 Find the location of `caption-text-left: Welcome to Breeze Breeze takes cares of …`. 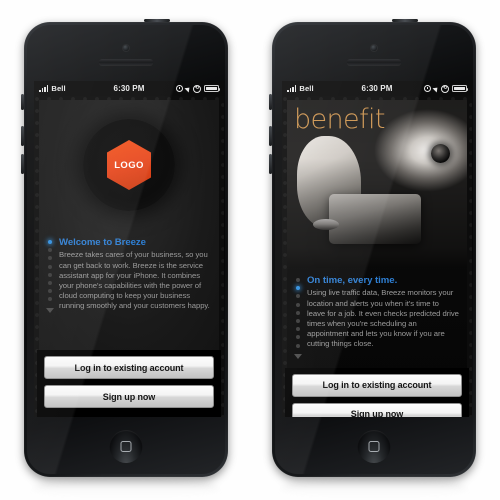

caption-text-left: Welcome to Breeze Breeze takes cares of … is located at coordinates (134, 275).